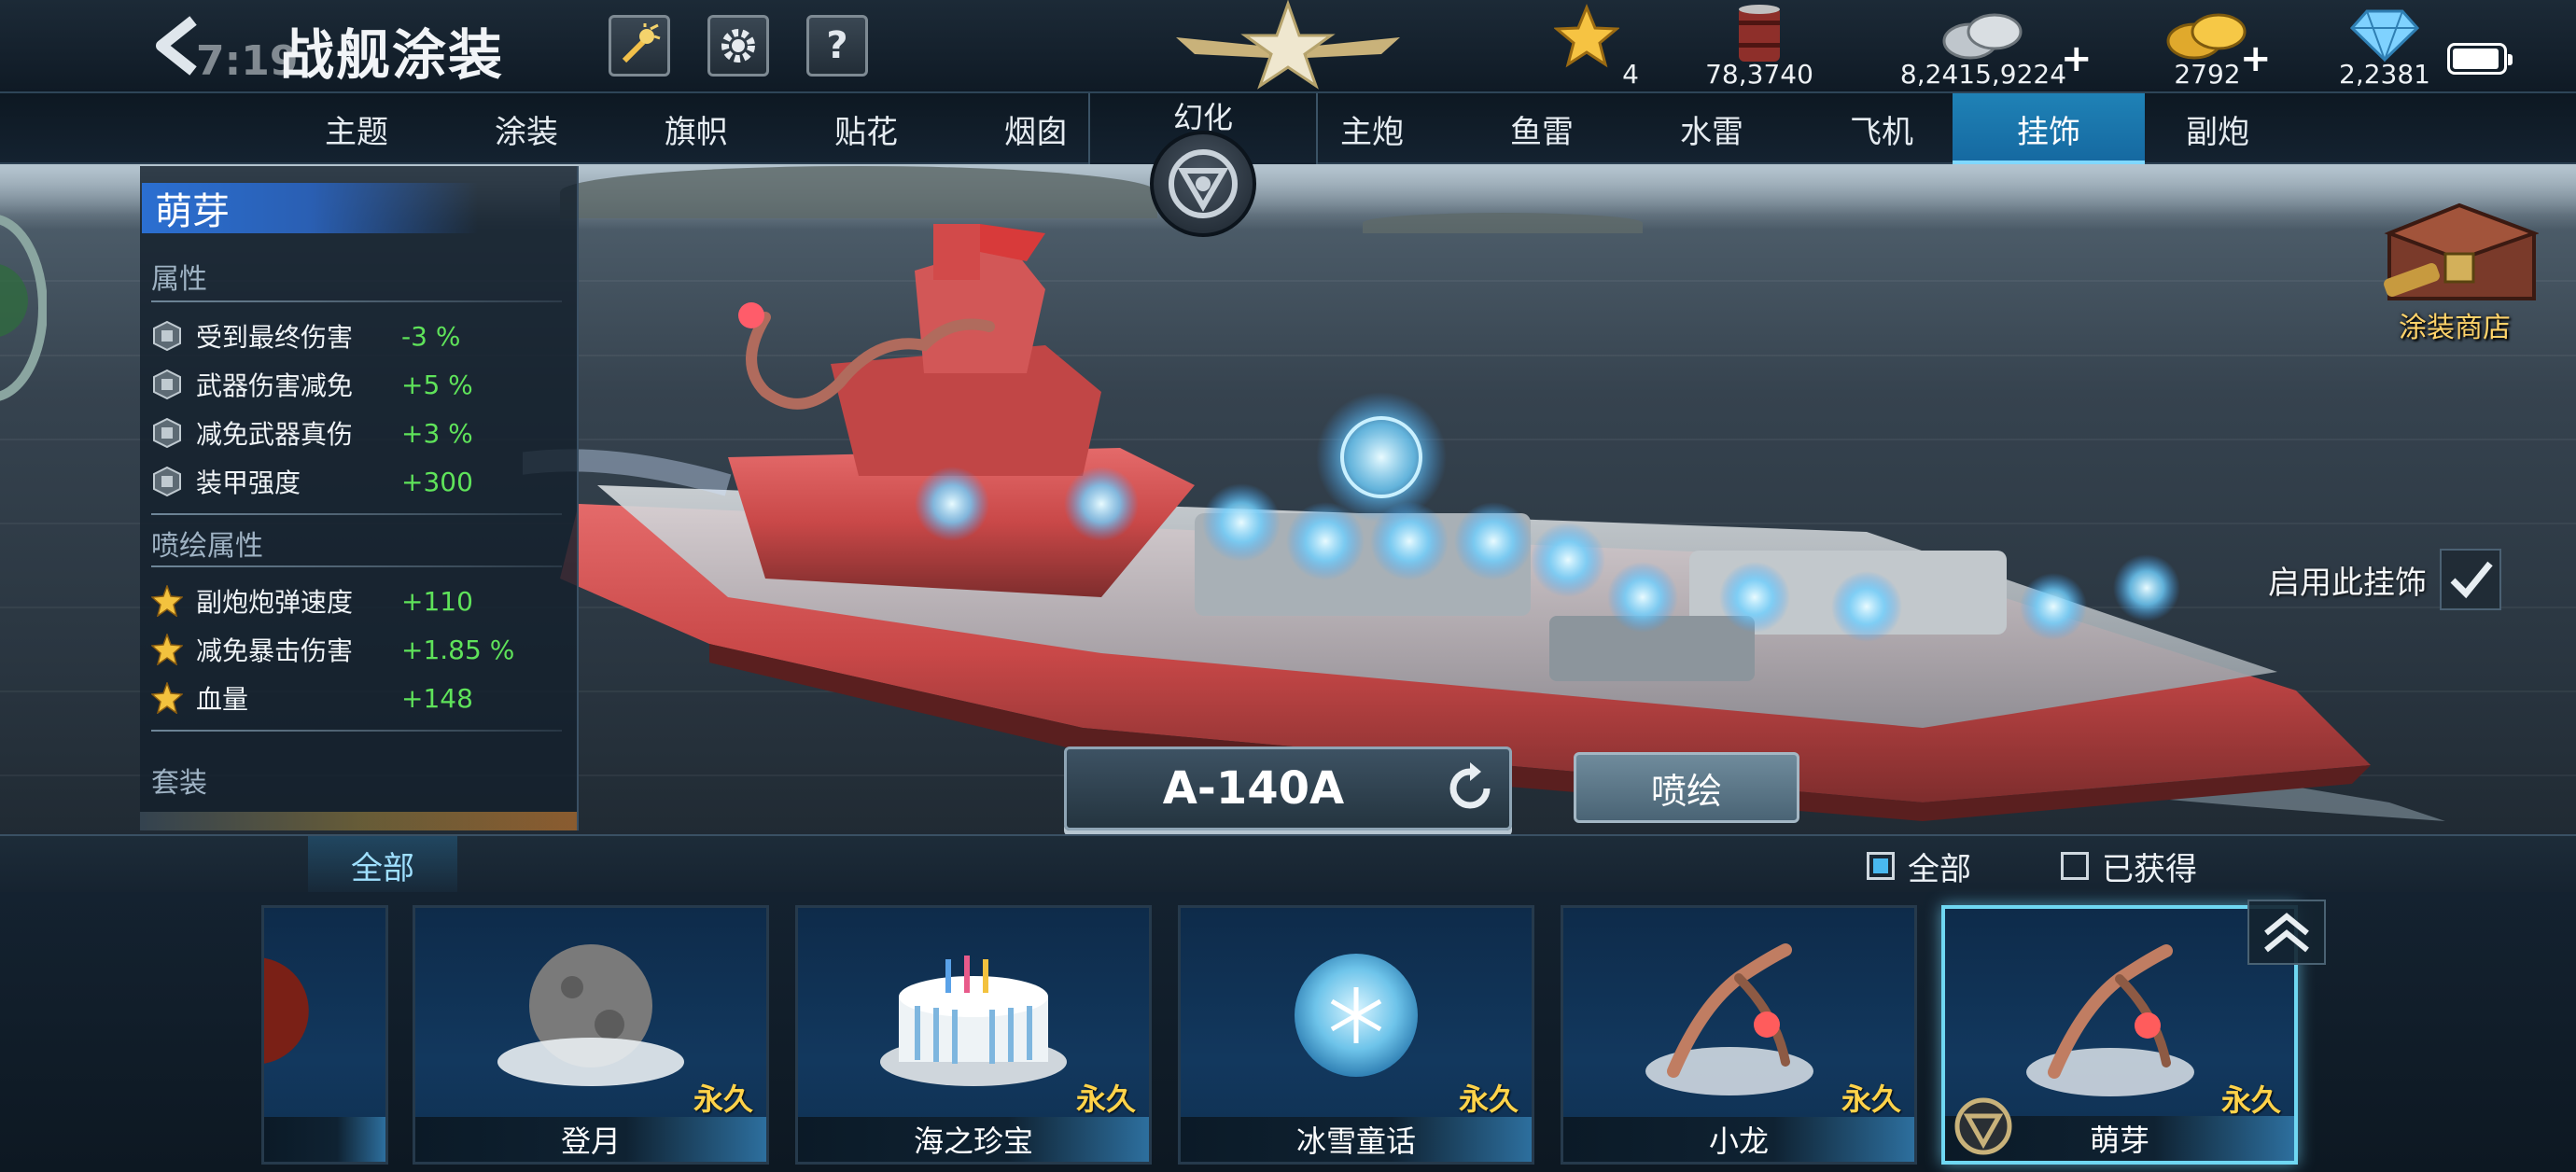 The width and height of the screenshot is (2576, 1172). What do you see at coordinates (364, 336) in the screenshot?
I see `attribute-row: 受到最终伤害 -3 %` at bounding box center [364, 336].